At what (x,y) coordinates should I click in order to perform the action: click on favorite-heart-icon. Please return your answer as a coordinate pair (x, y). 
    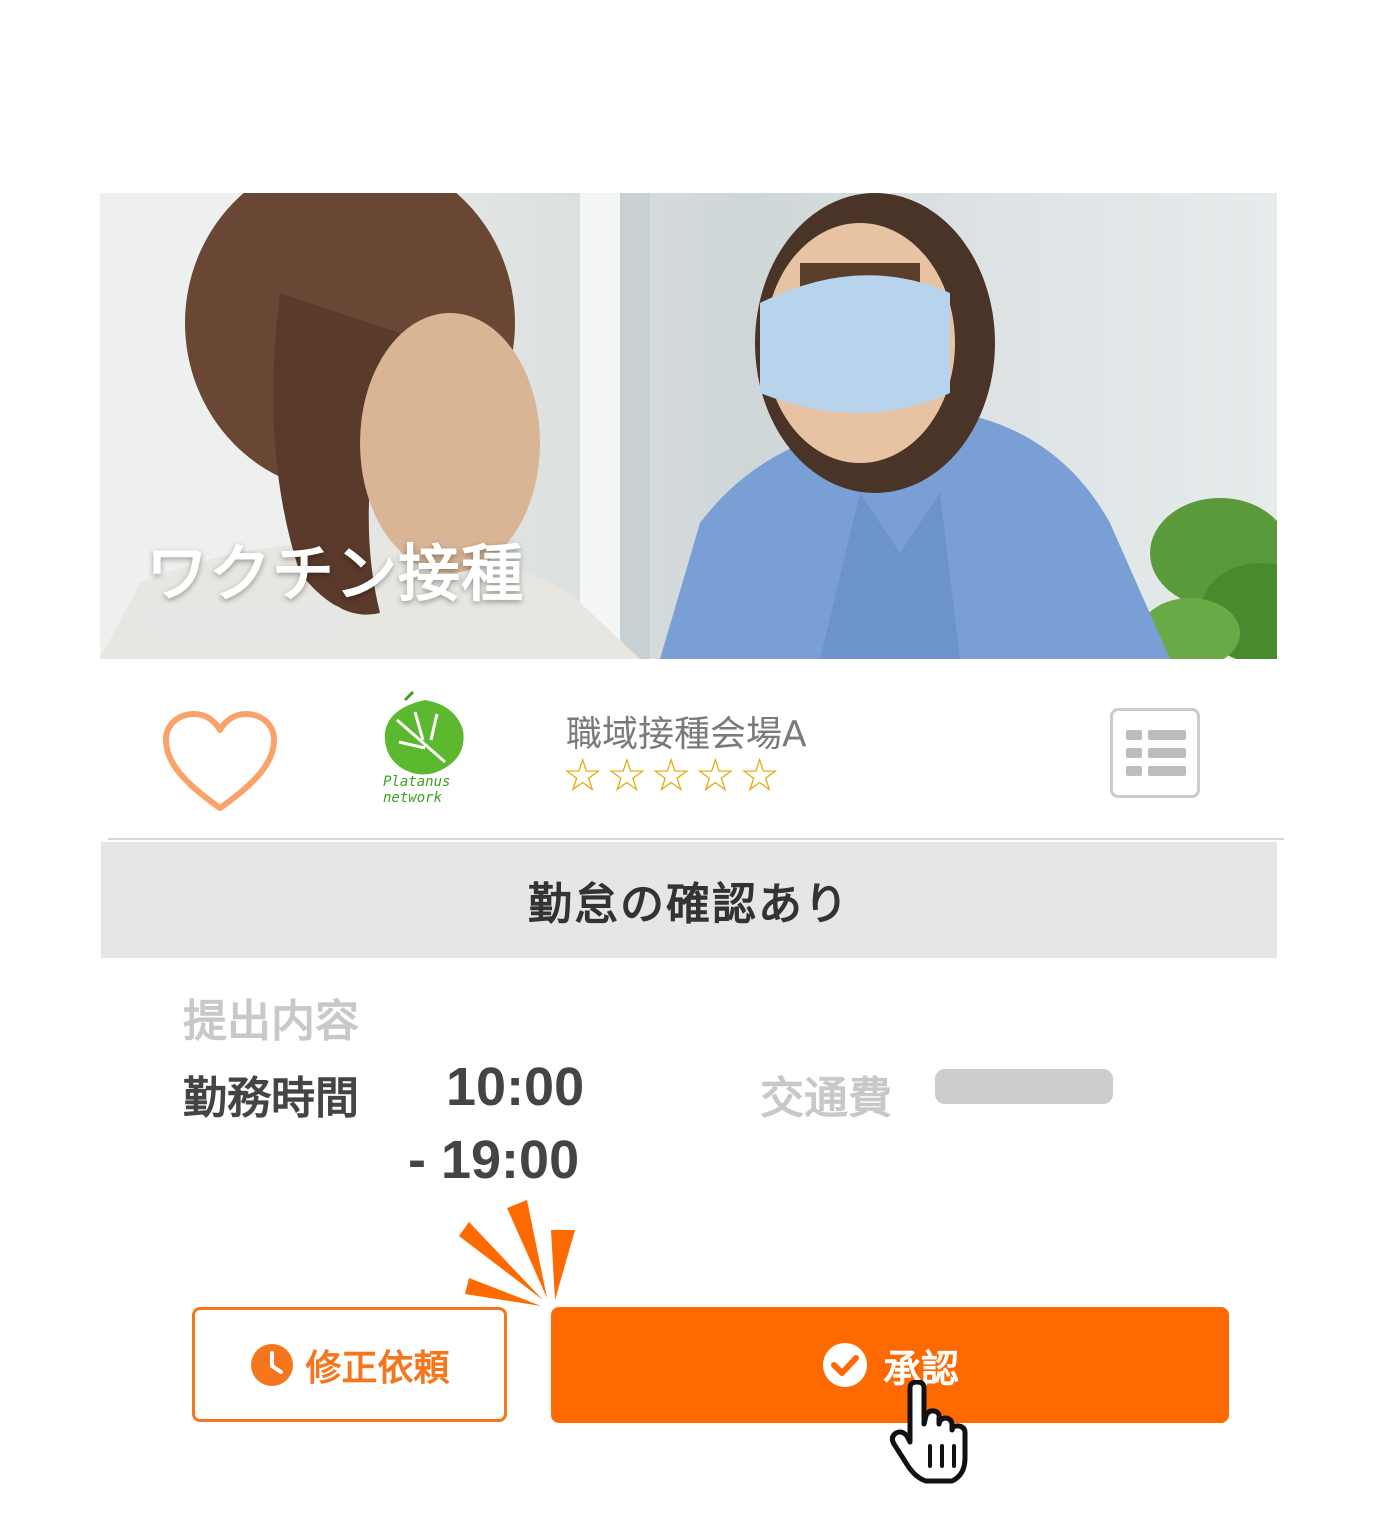
    Looking at the image, I should click on (220, 762).